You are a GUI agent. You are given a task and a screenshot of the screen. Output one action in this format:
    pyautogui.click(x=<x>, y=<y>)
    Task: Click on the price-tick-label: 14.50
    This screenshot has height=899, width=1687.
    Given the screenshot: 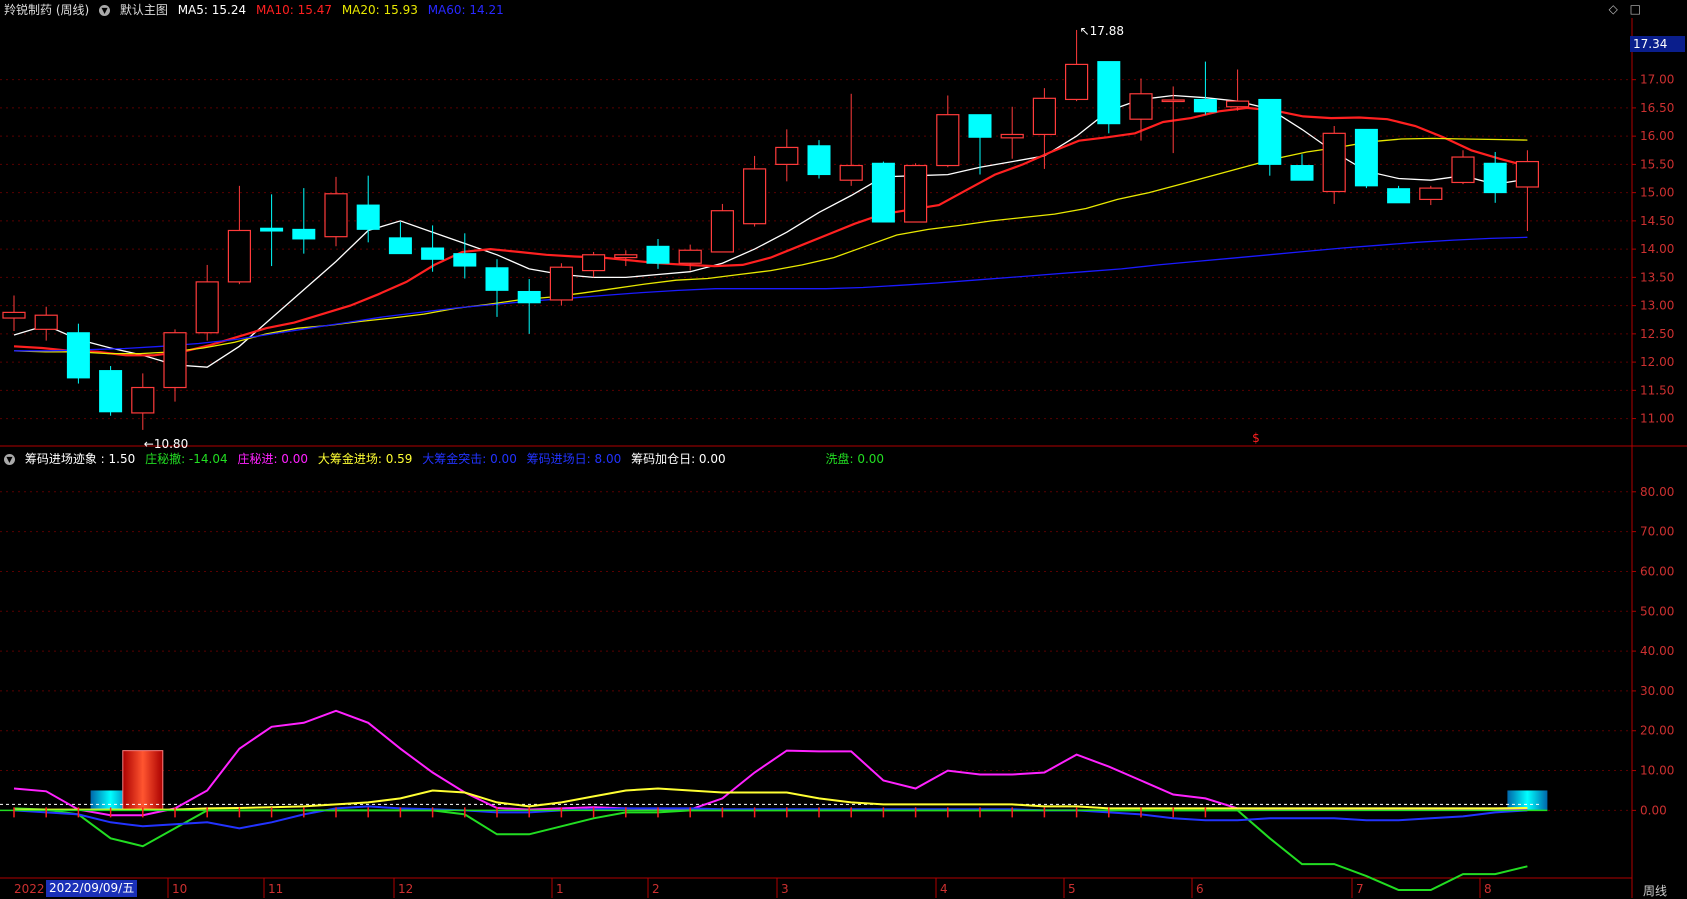 What is the action you would take?
    pyautogui.click(x=1657, y=221)
    